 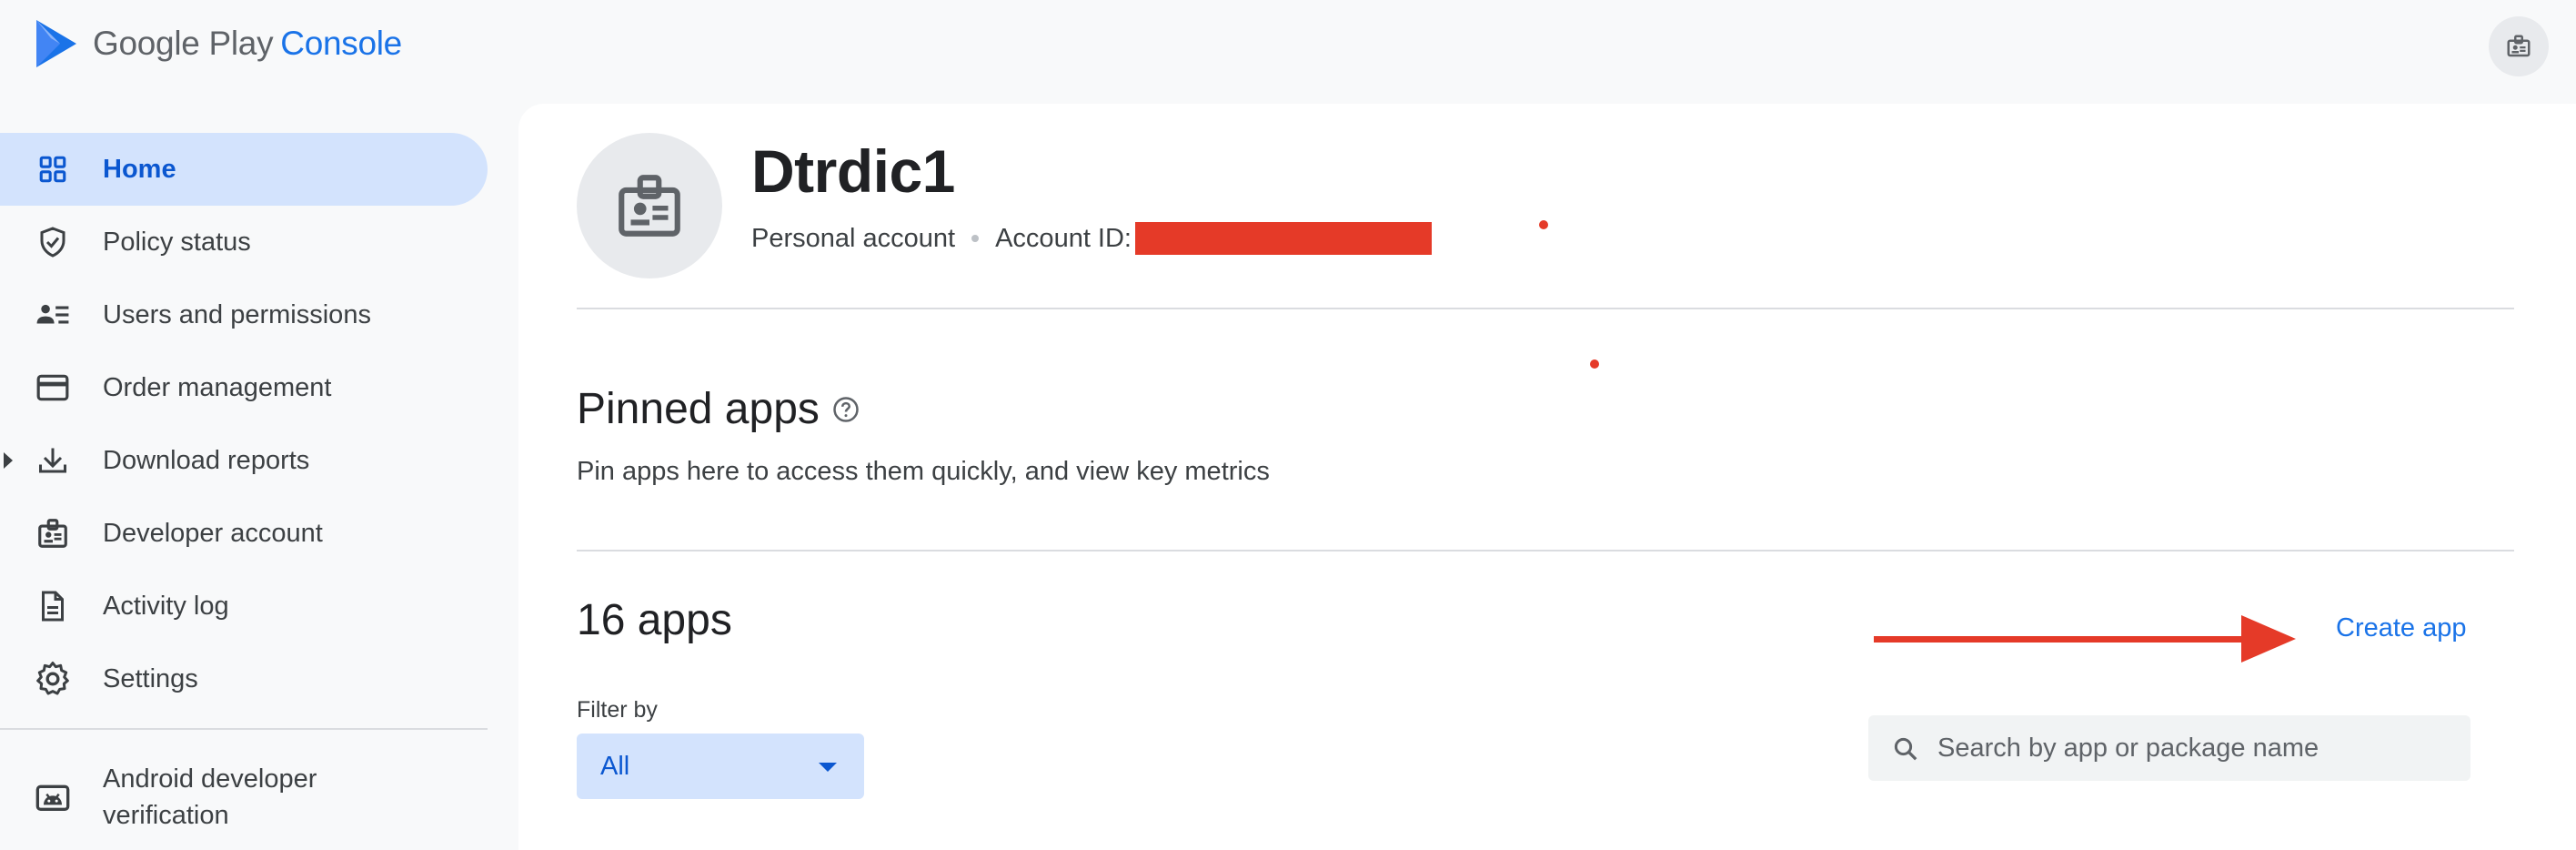 I want to click on sidebar-item-label: Users and permissions, so click(x=237, y=314).